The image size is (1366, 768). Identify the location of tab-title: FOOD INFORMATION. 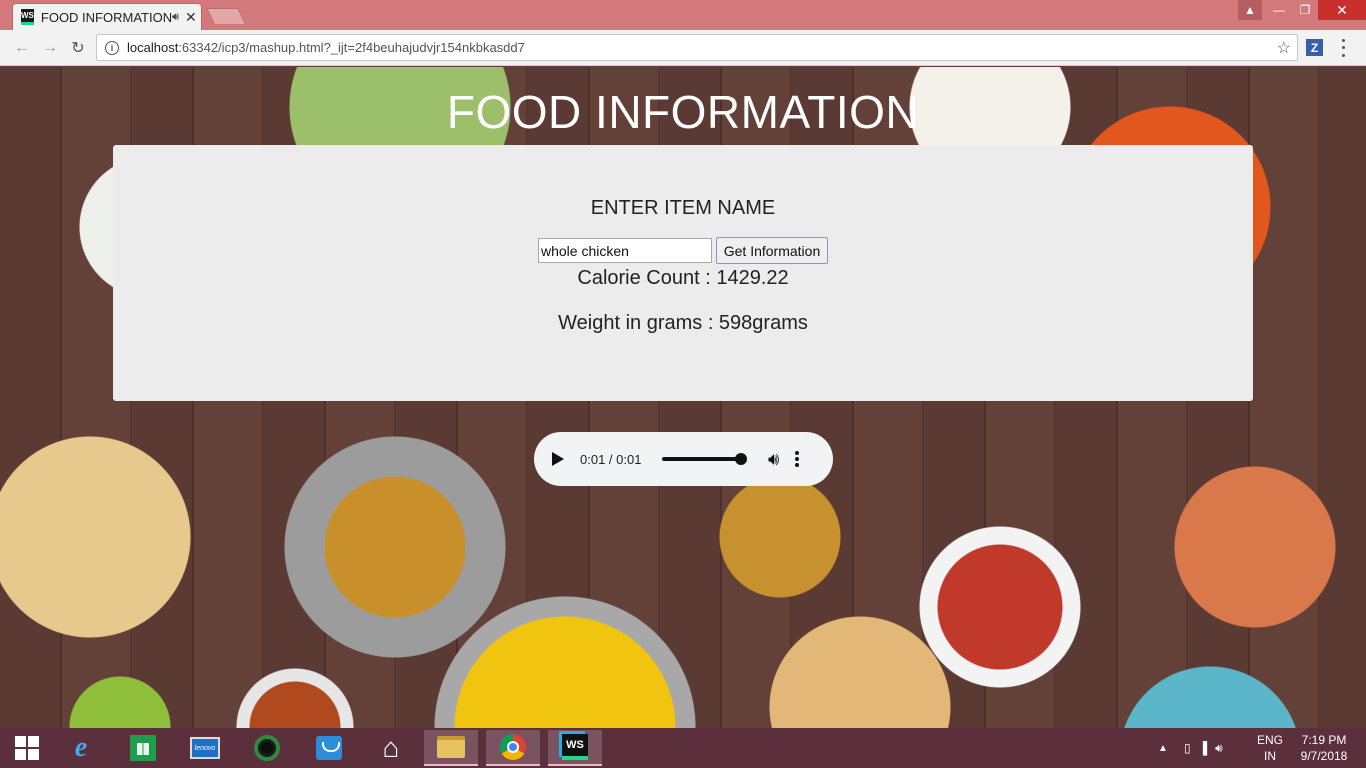
(106, 17).